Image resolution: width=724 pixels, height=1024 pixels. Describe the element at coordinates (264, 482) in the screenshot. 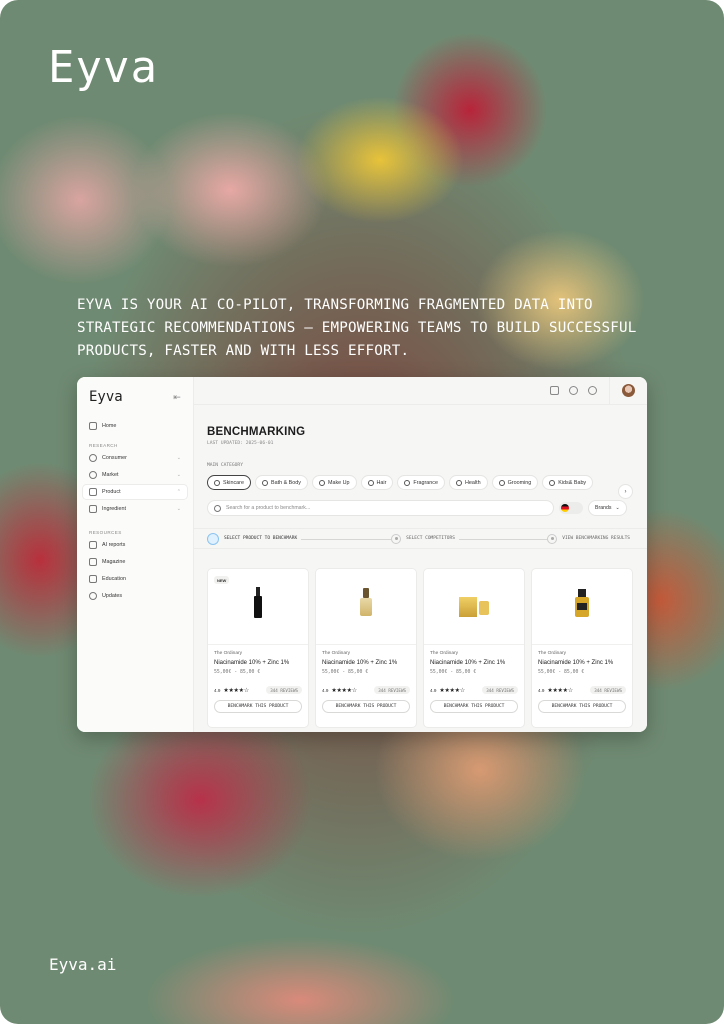

I see `person-icon` at that location.